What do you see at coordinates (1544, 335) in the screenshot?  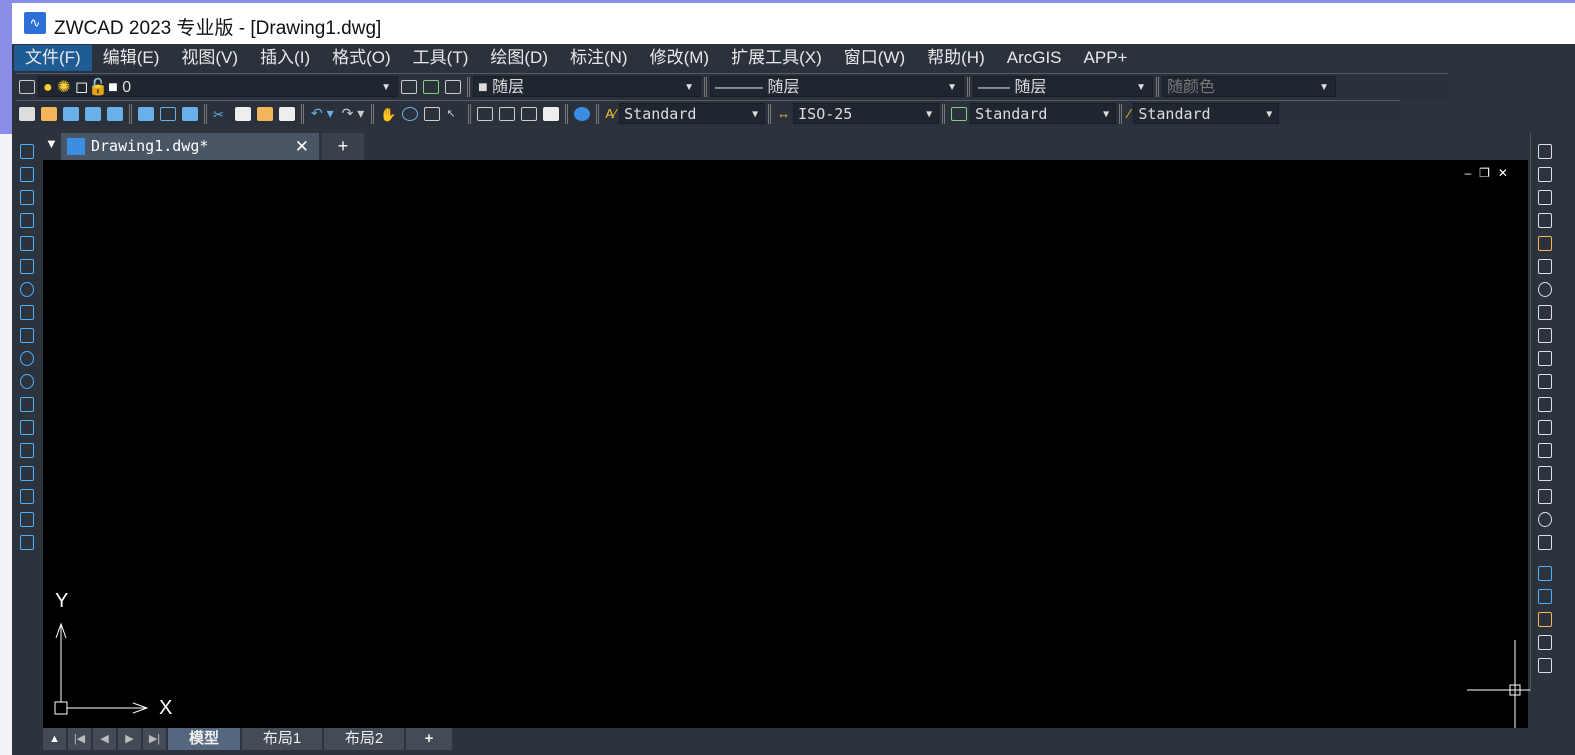 I see `stretch-icon` at bounding box center [1544, 335].